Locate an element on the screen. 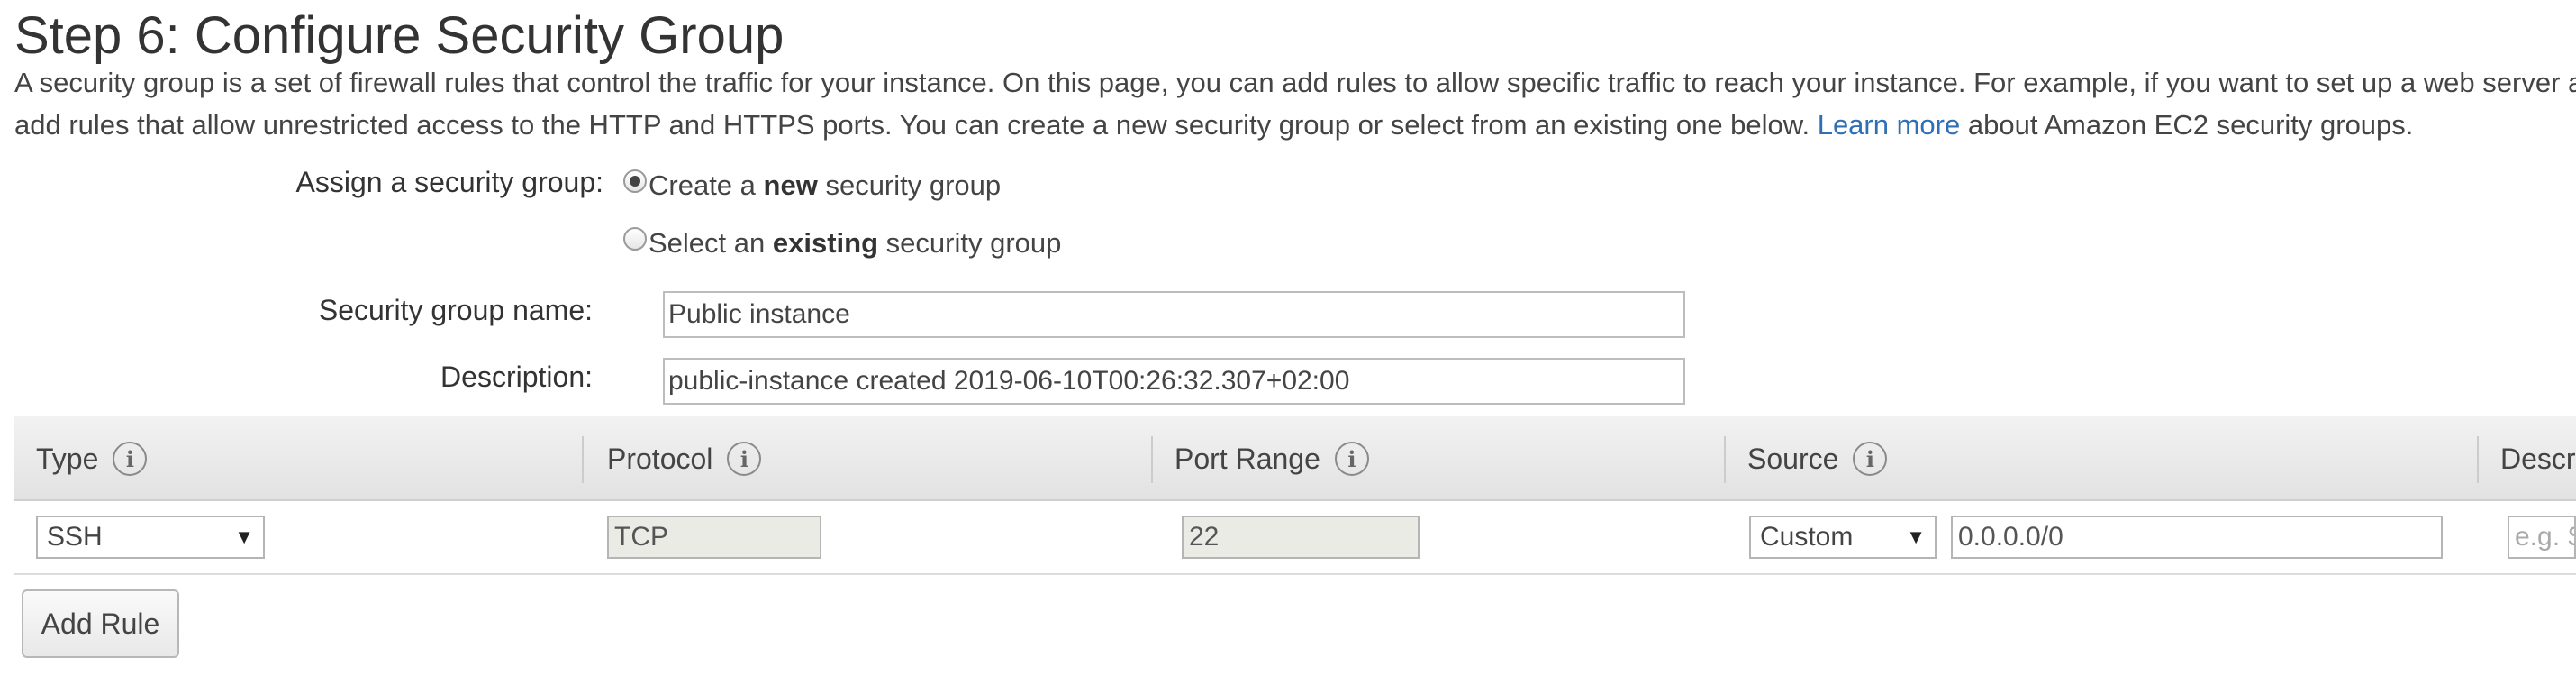 The width and height of the screenshot is (2576, 676). column-header-port-range: Port Range i is located at coordinates (1272, 458).